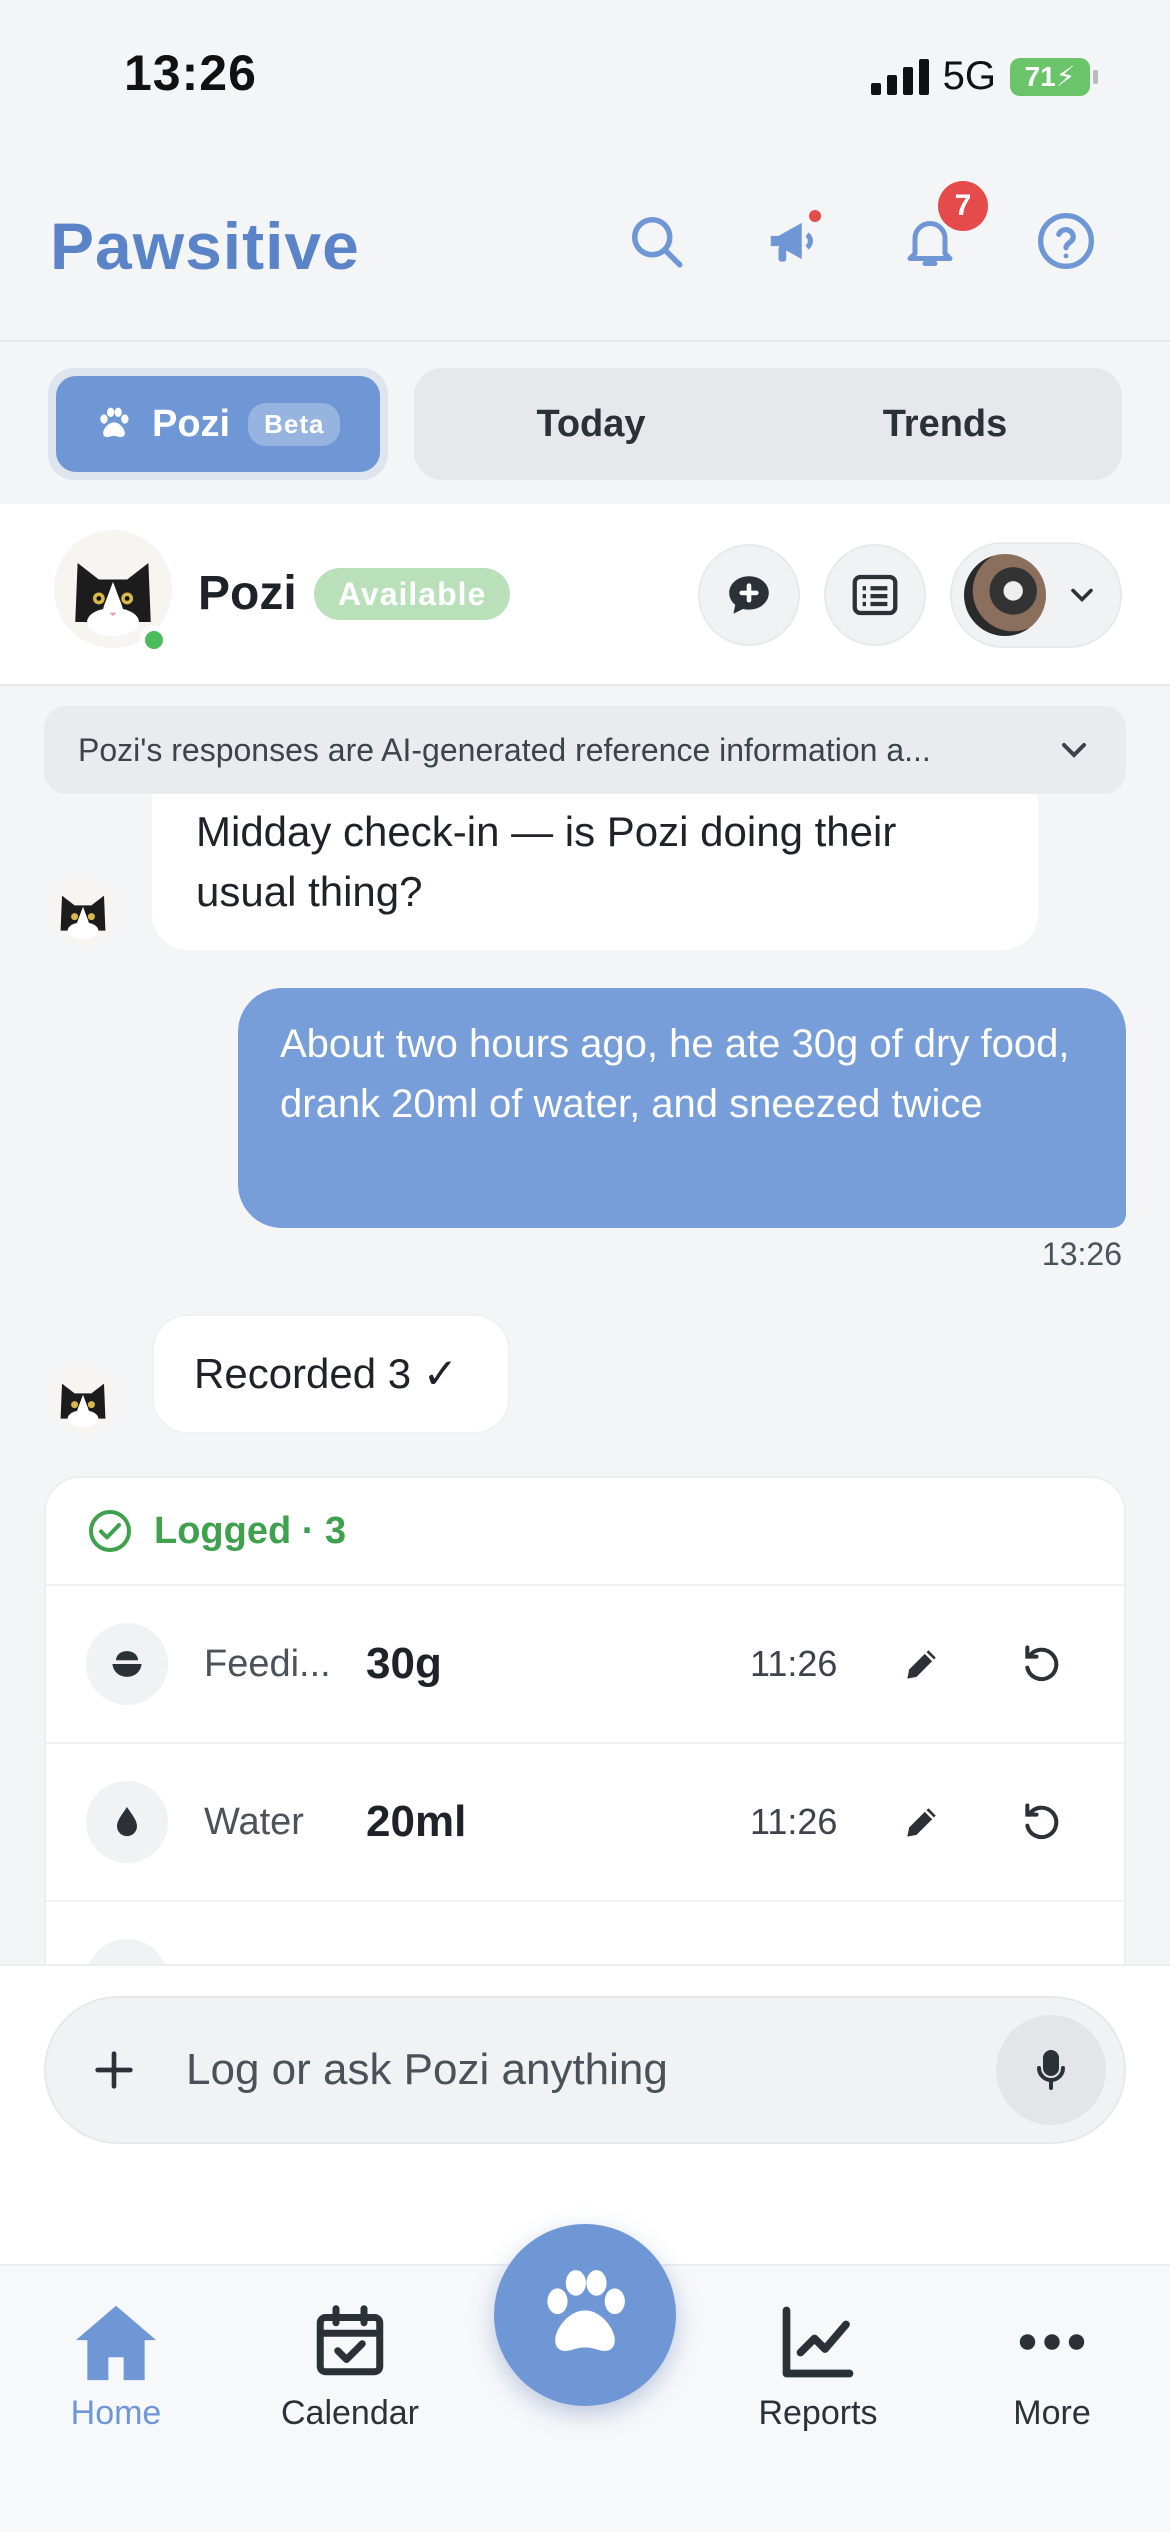  I want to click on battery-icon: 71 ⚡, so click(1054, 76).